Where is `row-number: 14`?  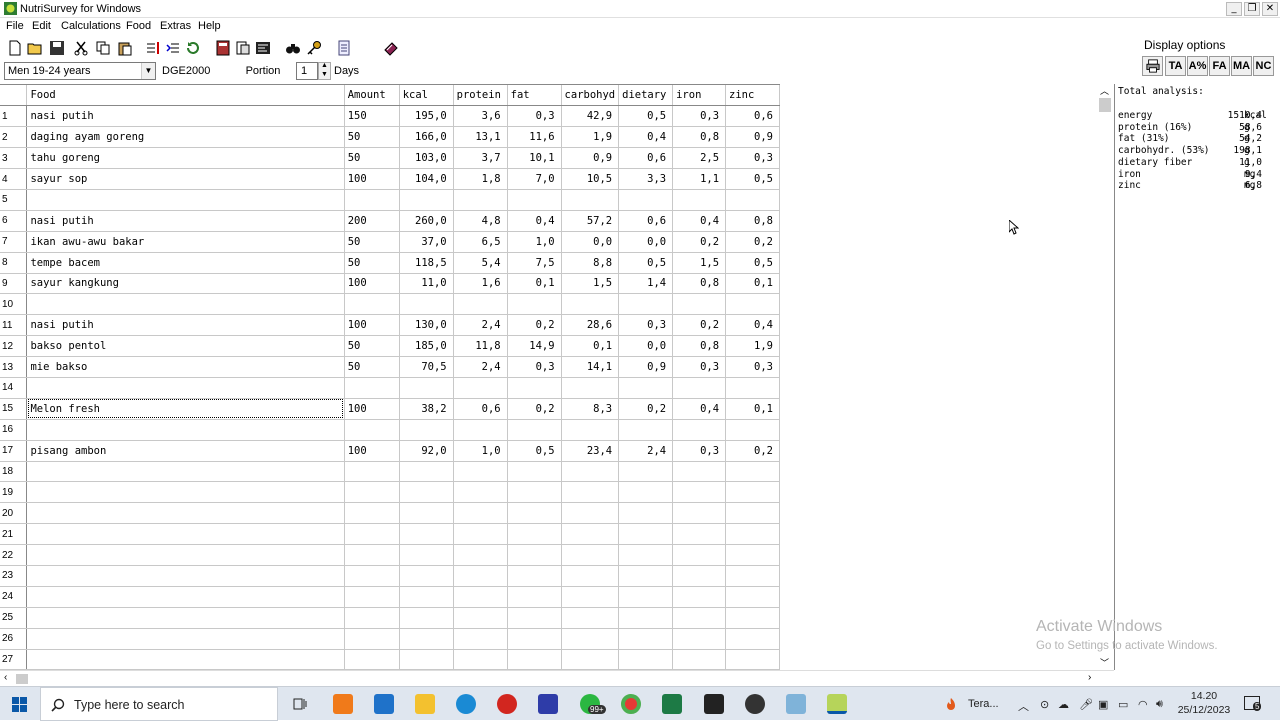 row-number: 14 is located at coordinates (14, 388).